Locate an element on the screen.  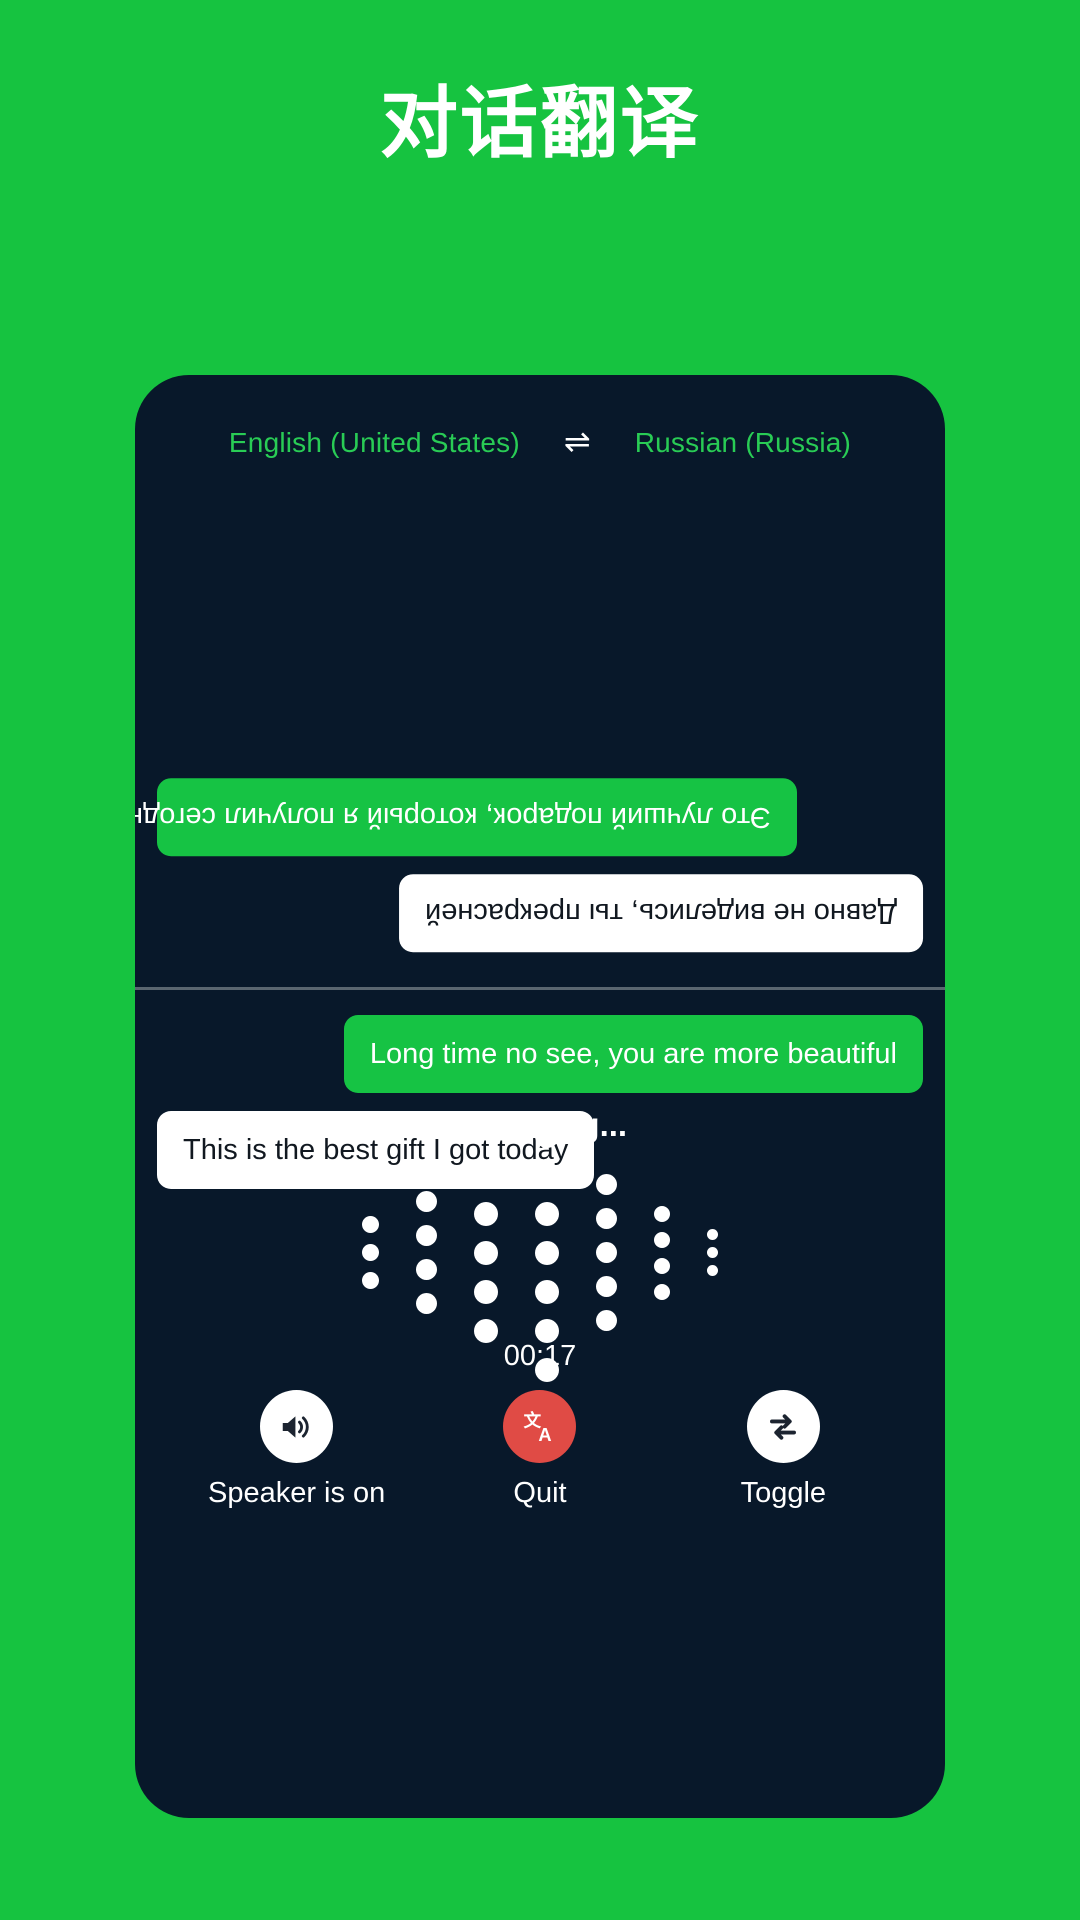
message-bubble-russian-2: Давно не виделись, ты прекрасней is located at coordinates (660, 912).